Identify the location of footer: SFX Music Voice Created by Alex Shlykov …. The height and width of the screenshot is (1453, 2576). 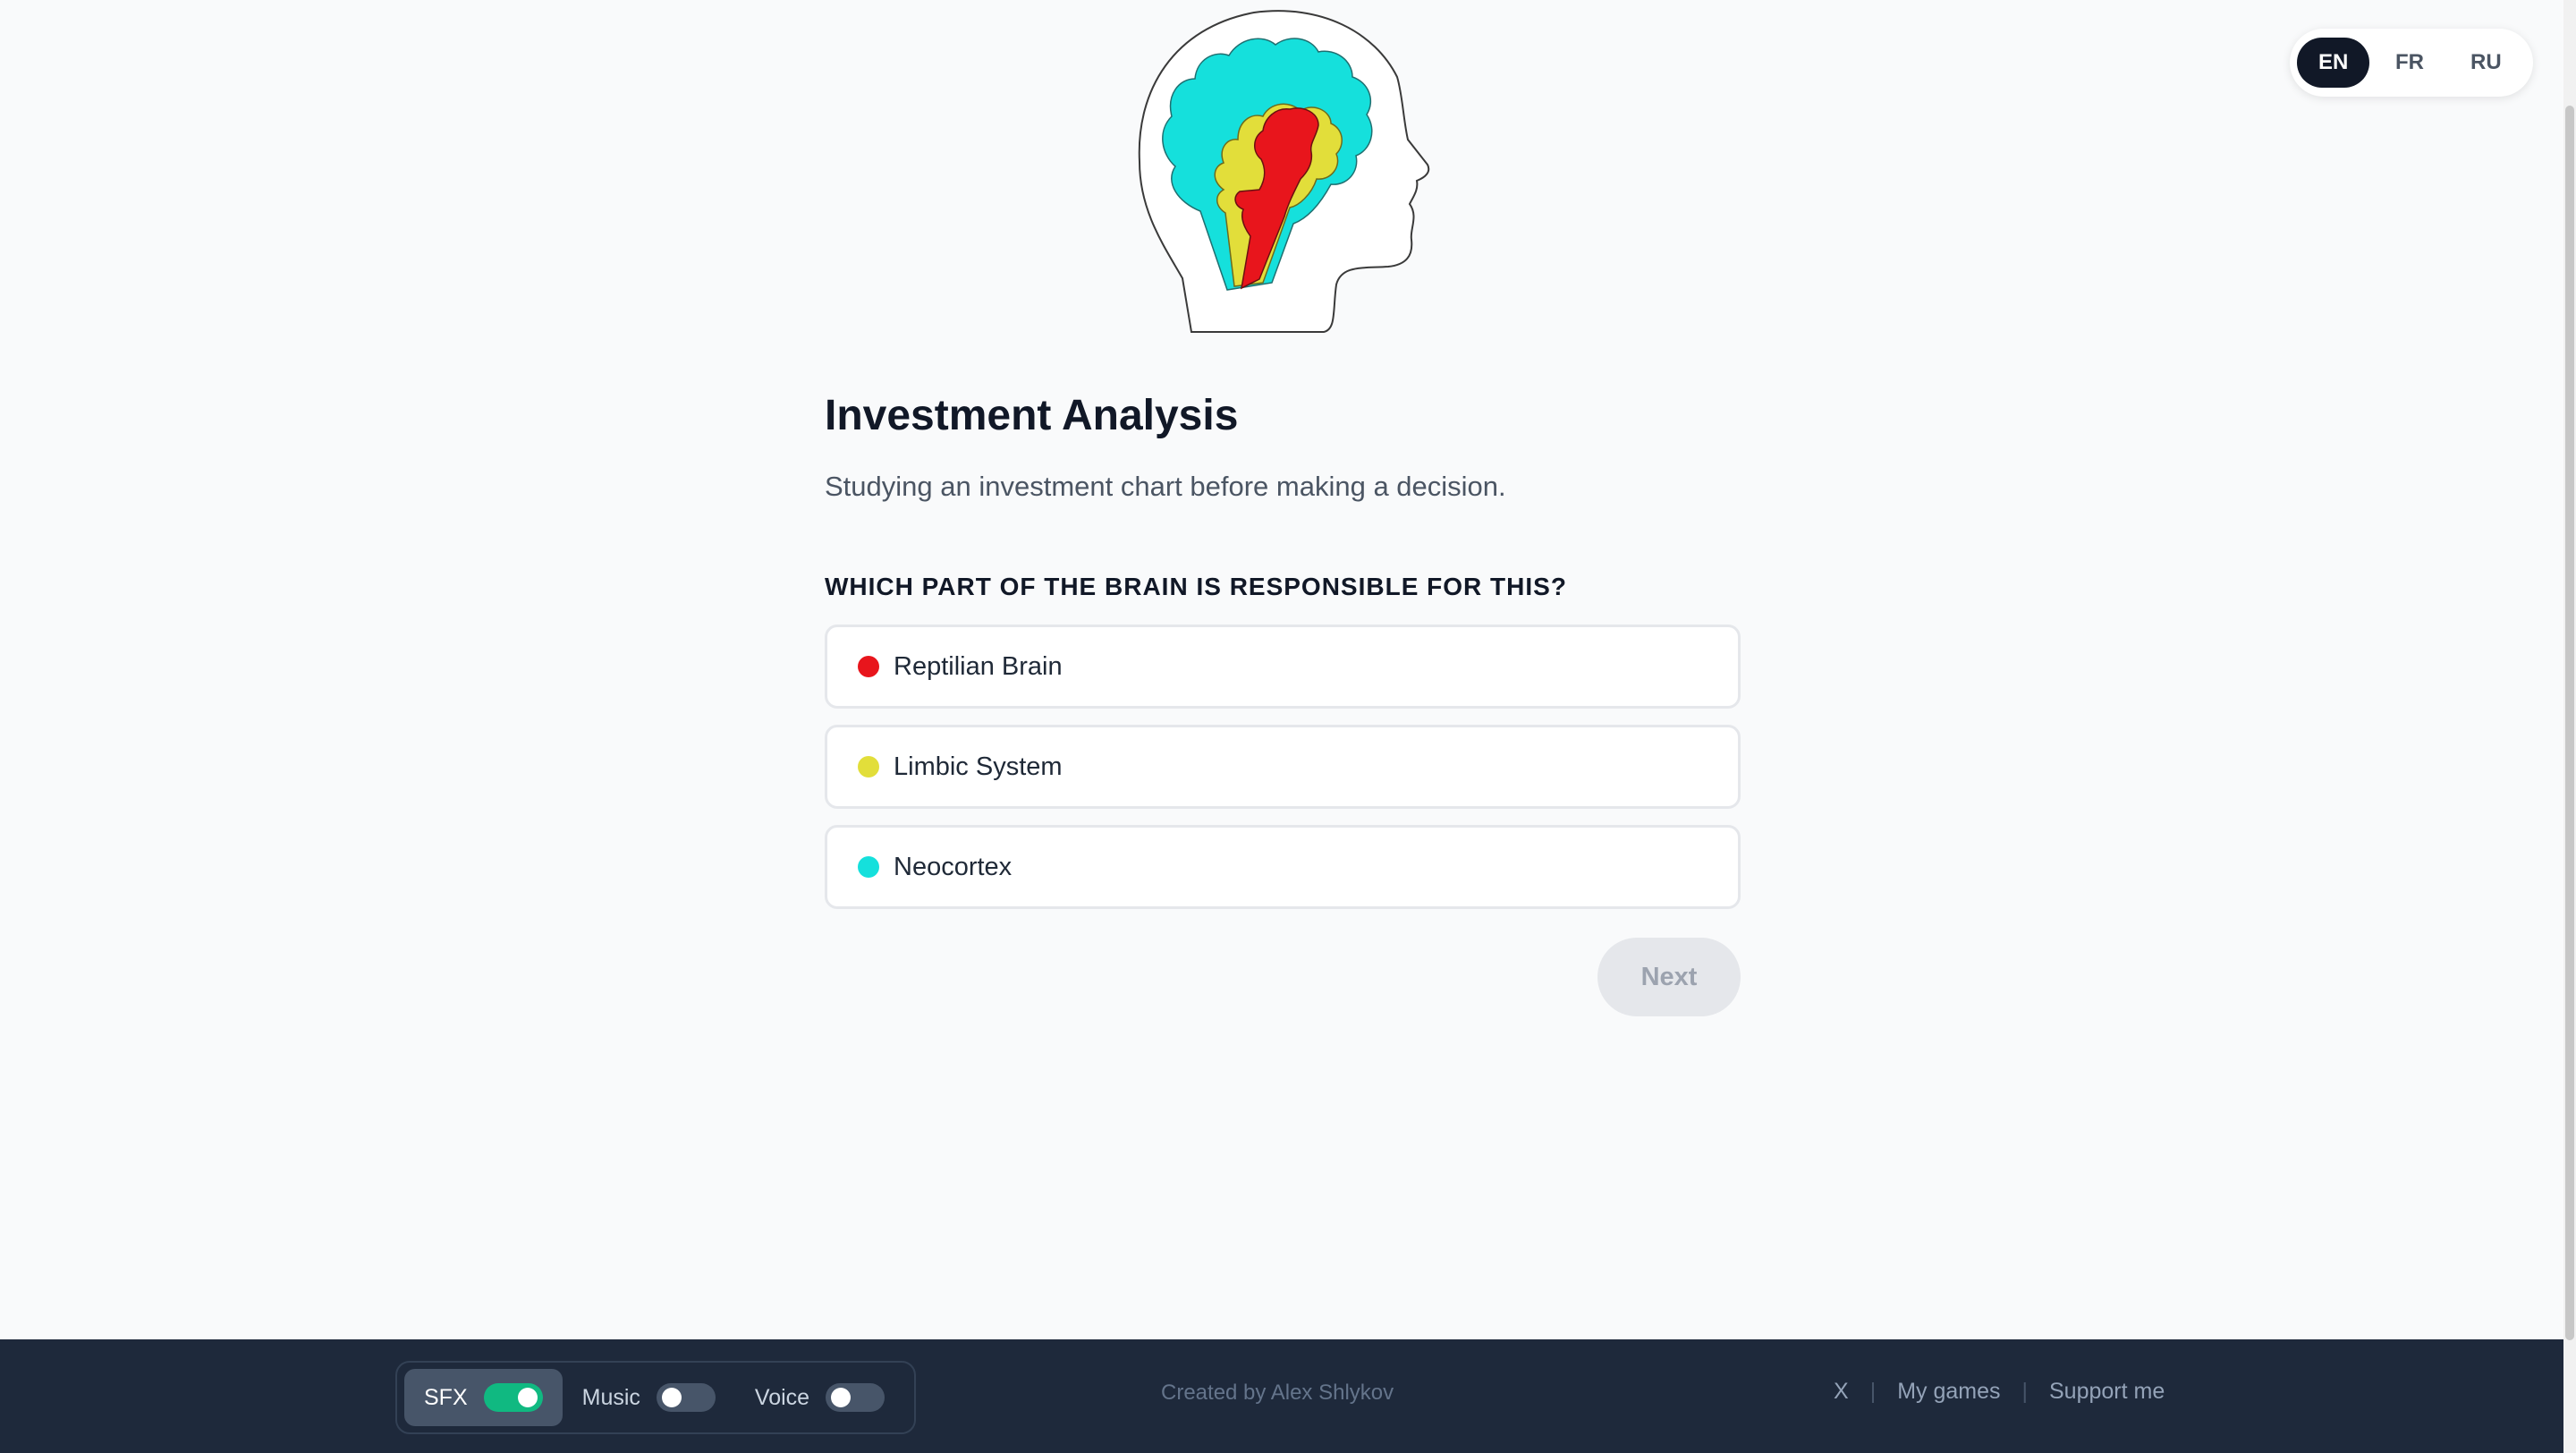
(1281, 1396).